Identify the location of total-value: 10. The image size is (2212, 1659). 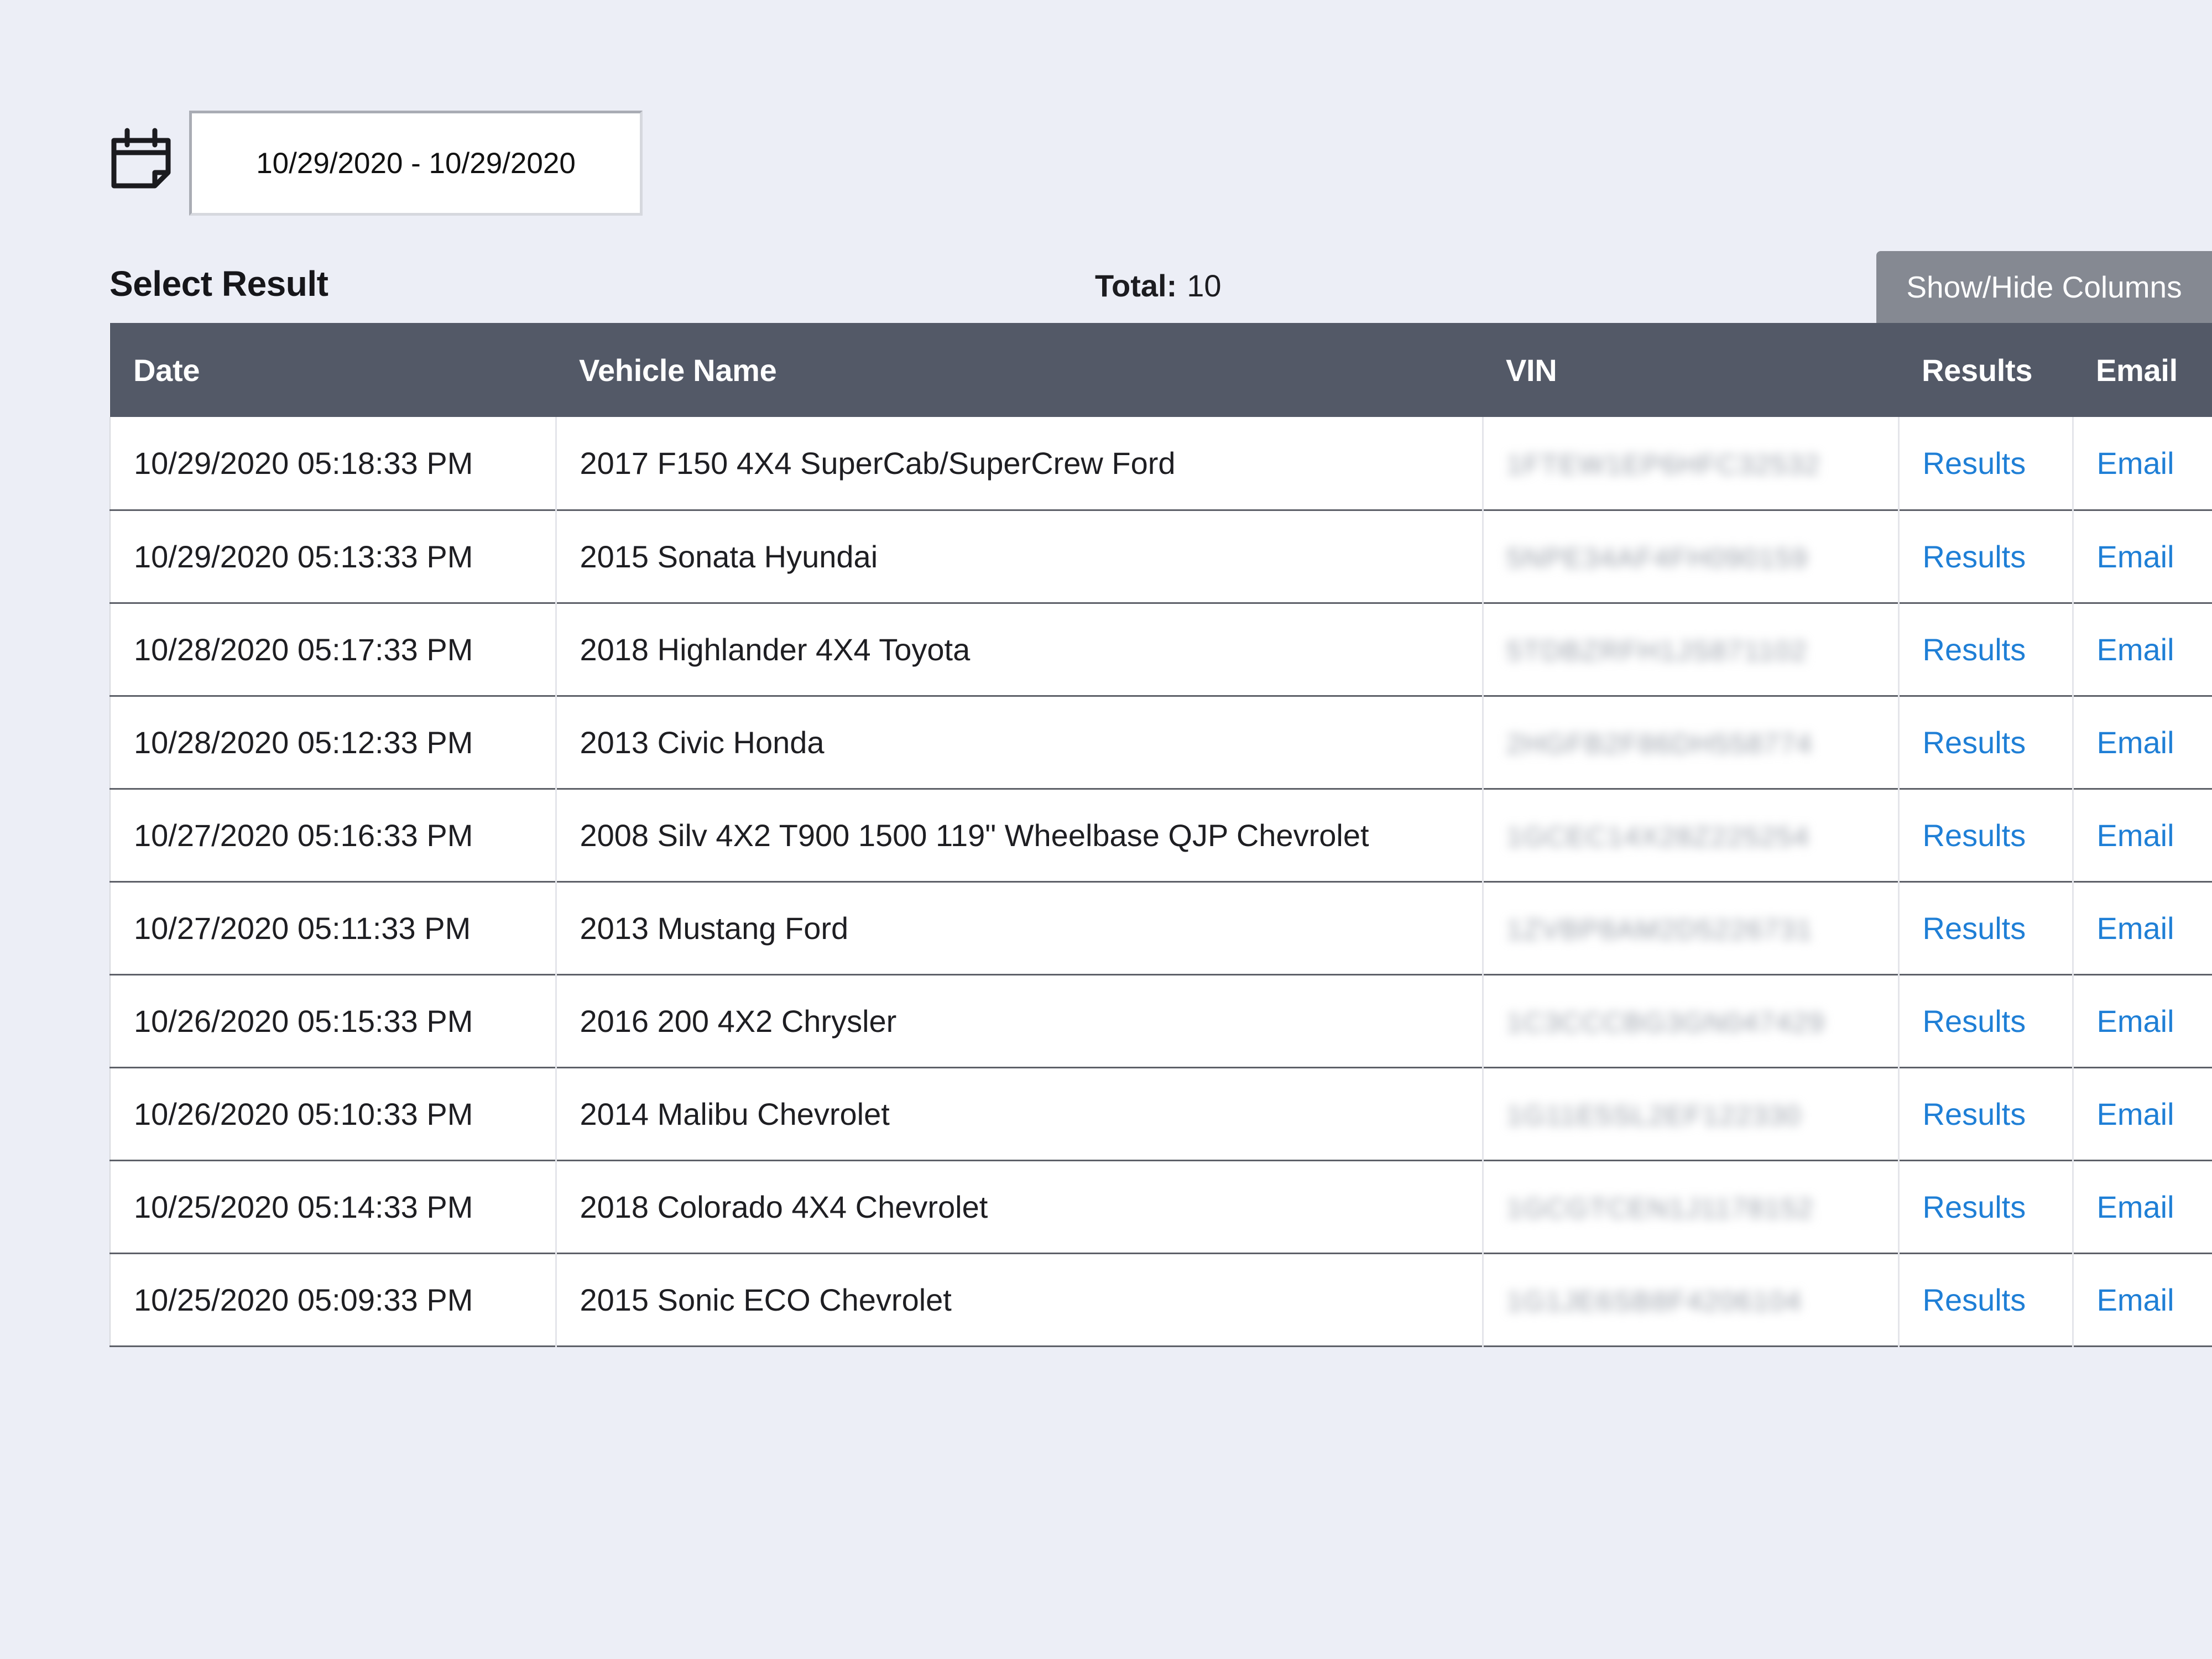
(1205, 286).